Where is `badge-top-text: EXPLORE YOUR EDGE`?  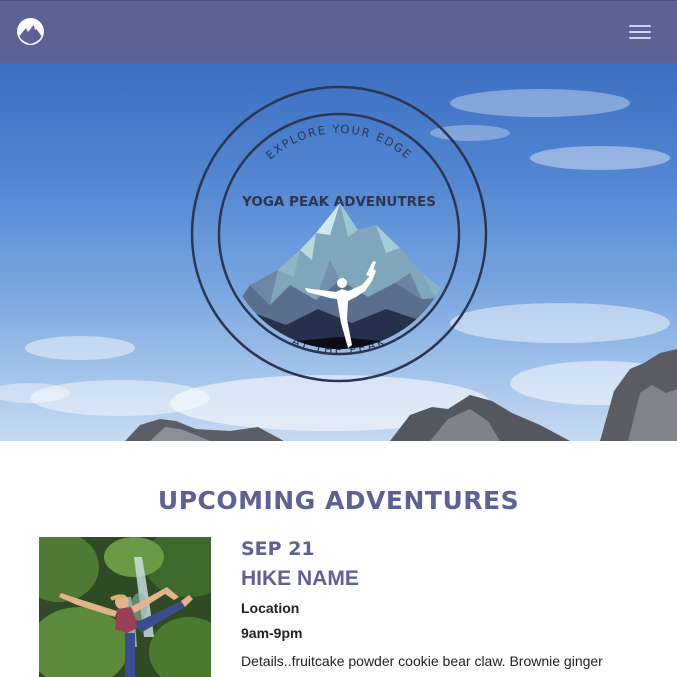
badge-top-text: EXPLORE YOUR EDGE is located at coordinates (338, 142).